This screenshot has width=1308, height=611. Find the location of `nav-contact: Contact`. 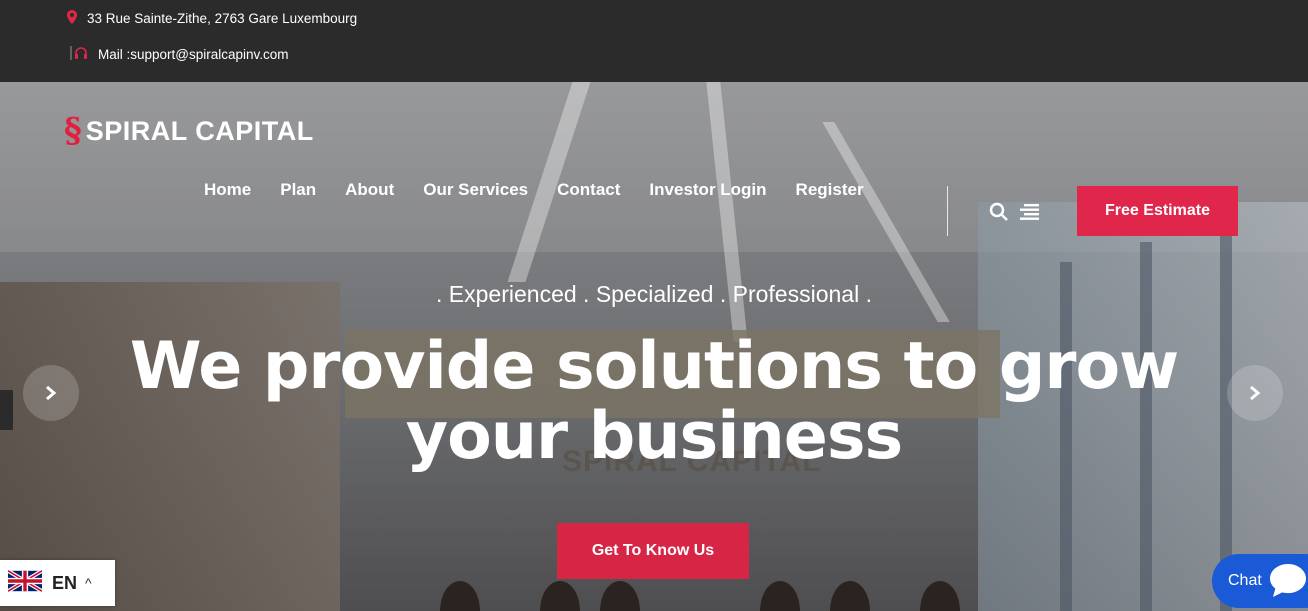

nav-contact: Contact is located at coordinates (588, 190).